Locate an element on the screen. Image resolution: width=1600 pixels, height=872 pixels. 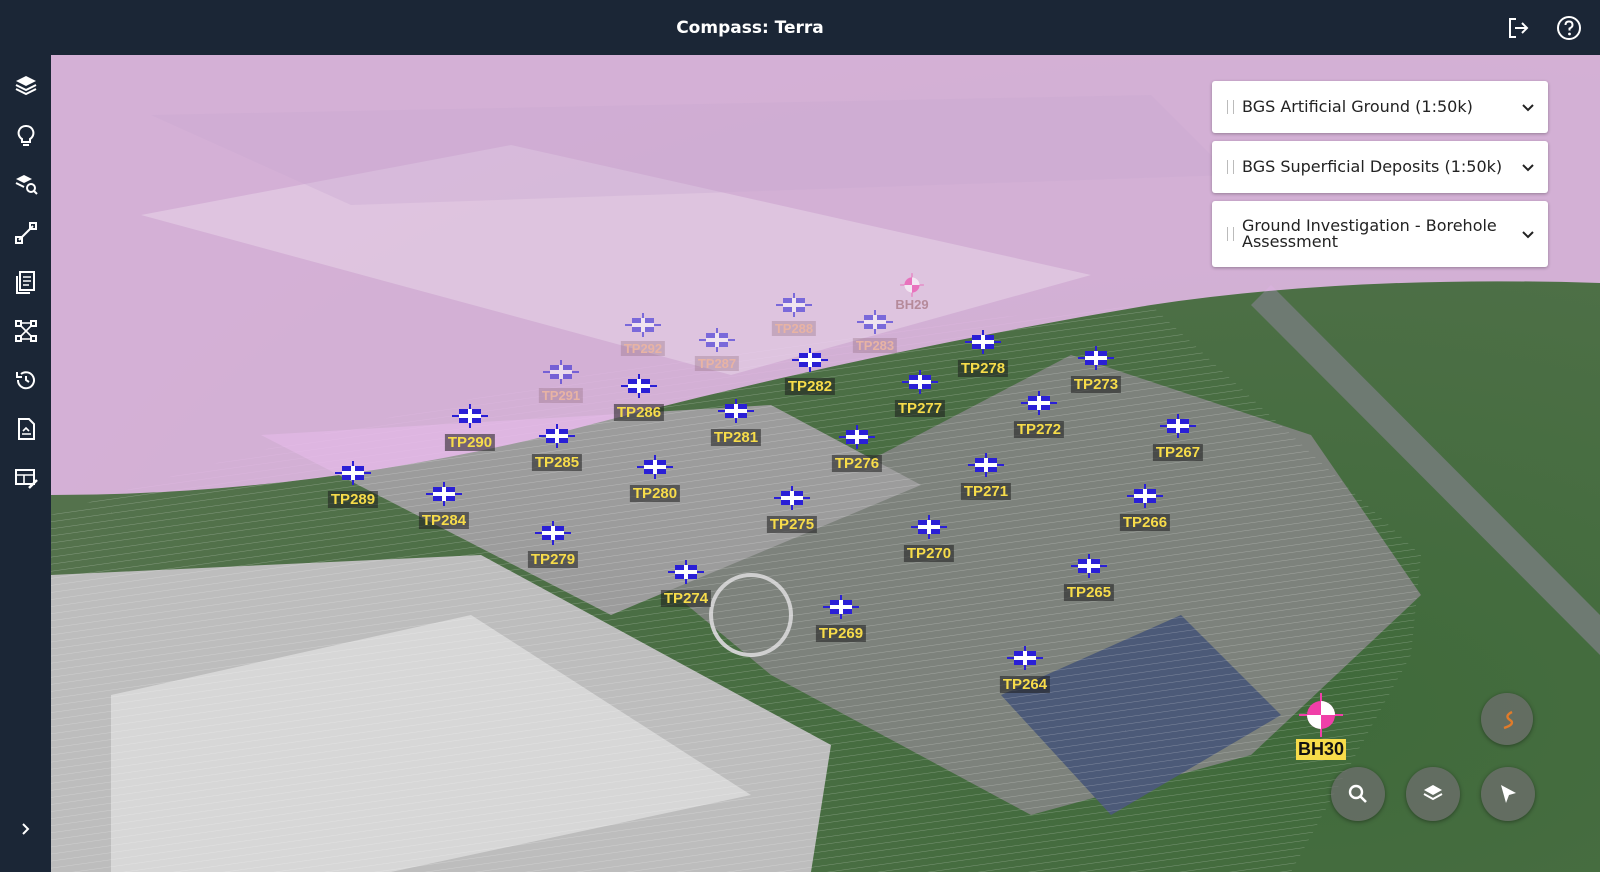
trial-pit-label: TP289 is located at coordinates (353, 499).